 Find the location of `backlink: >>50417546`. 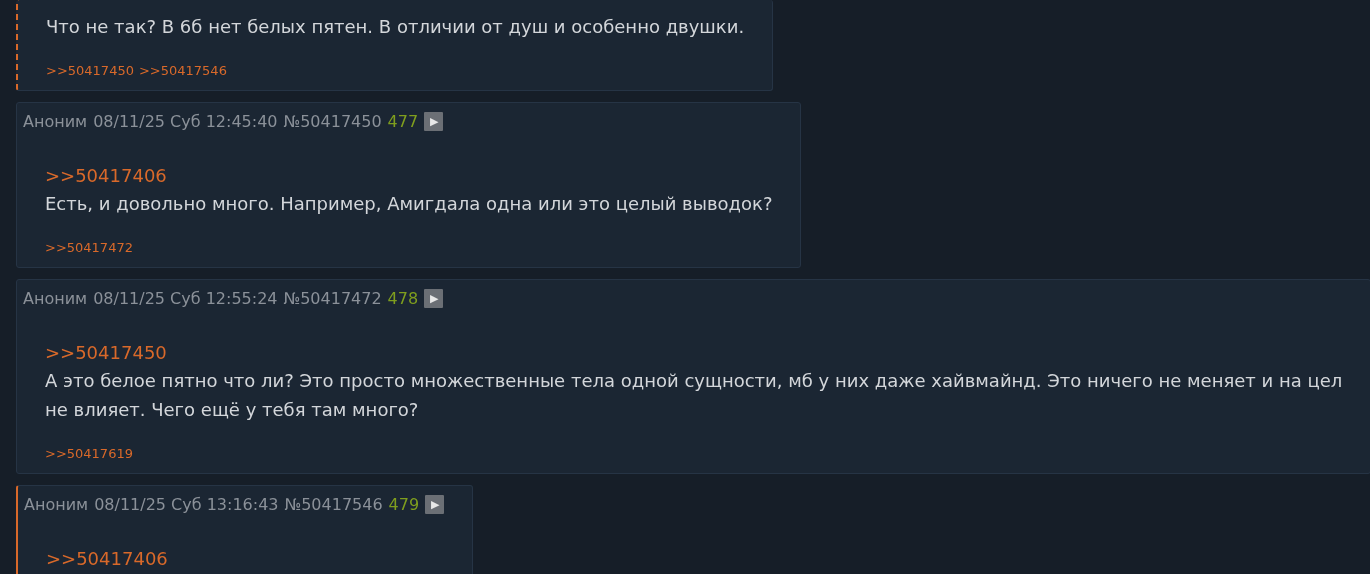

backlink: >>50417546 is located at coordinates (182, 70).